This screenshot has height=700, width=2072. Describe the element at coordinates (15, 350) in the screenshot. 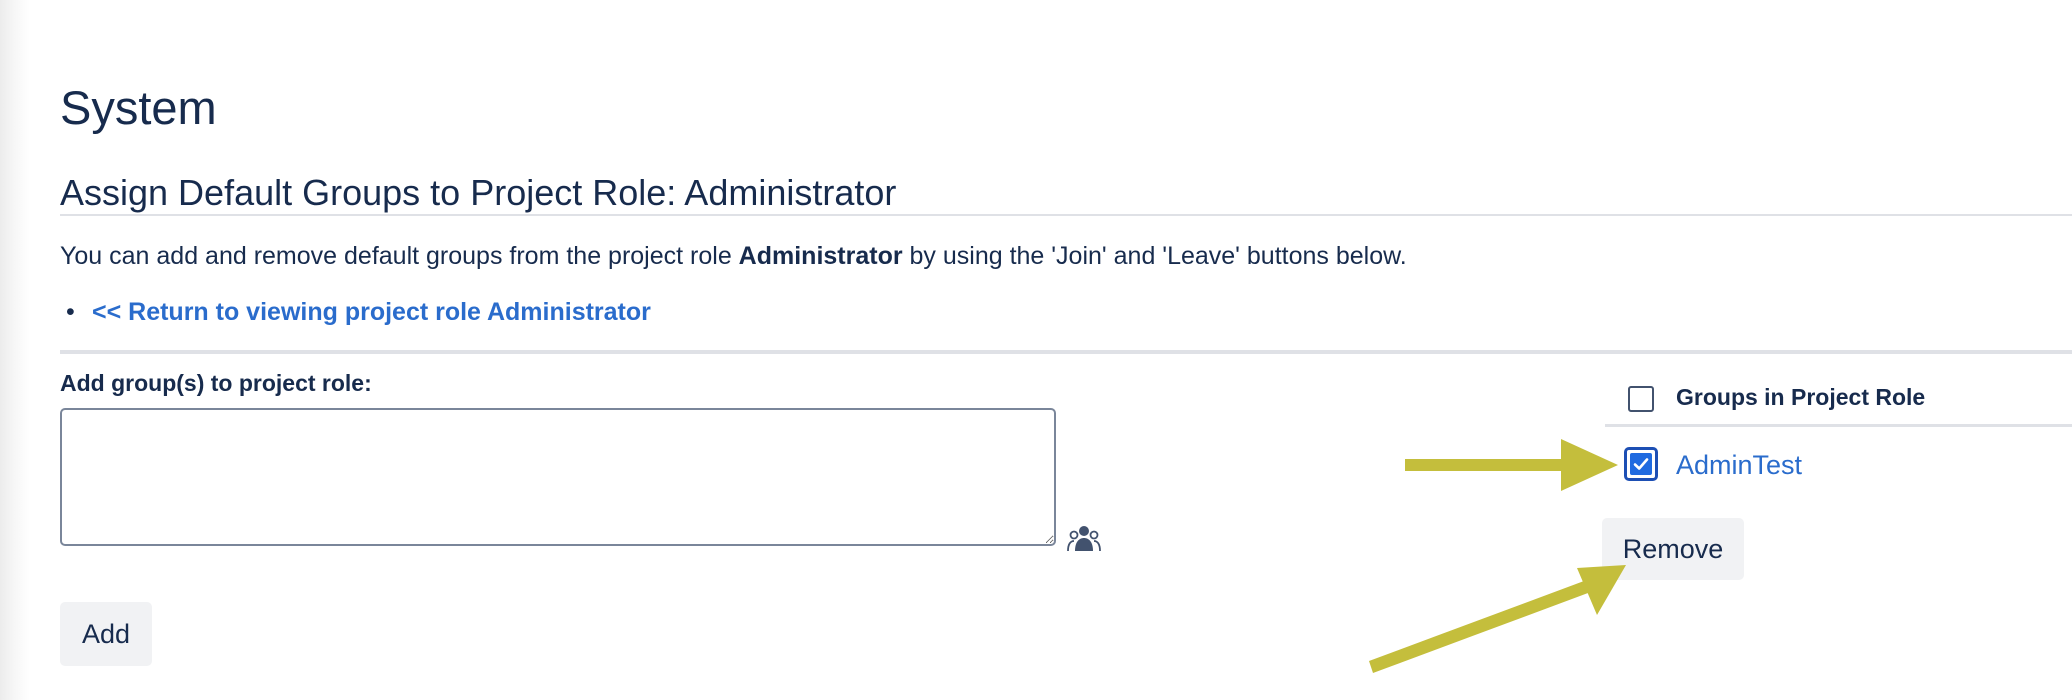

I see `page-left-shadow` at that location.